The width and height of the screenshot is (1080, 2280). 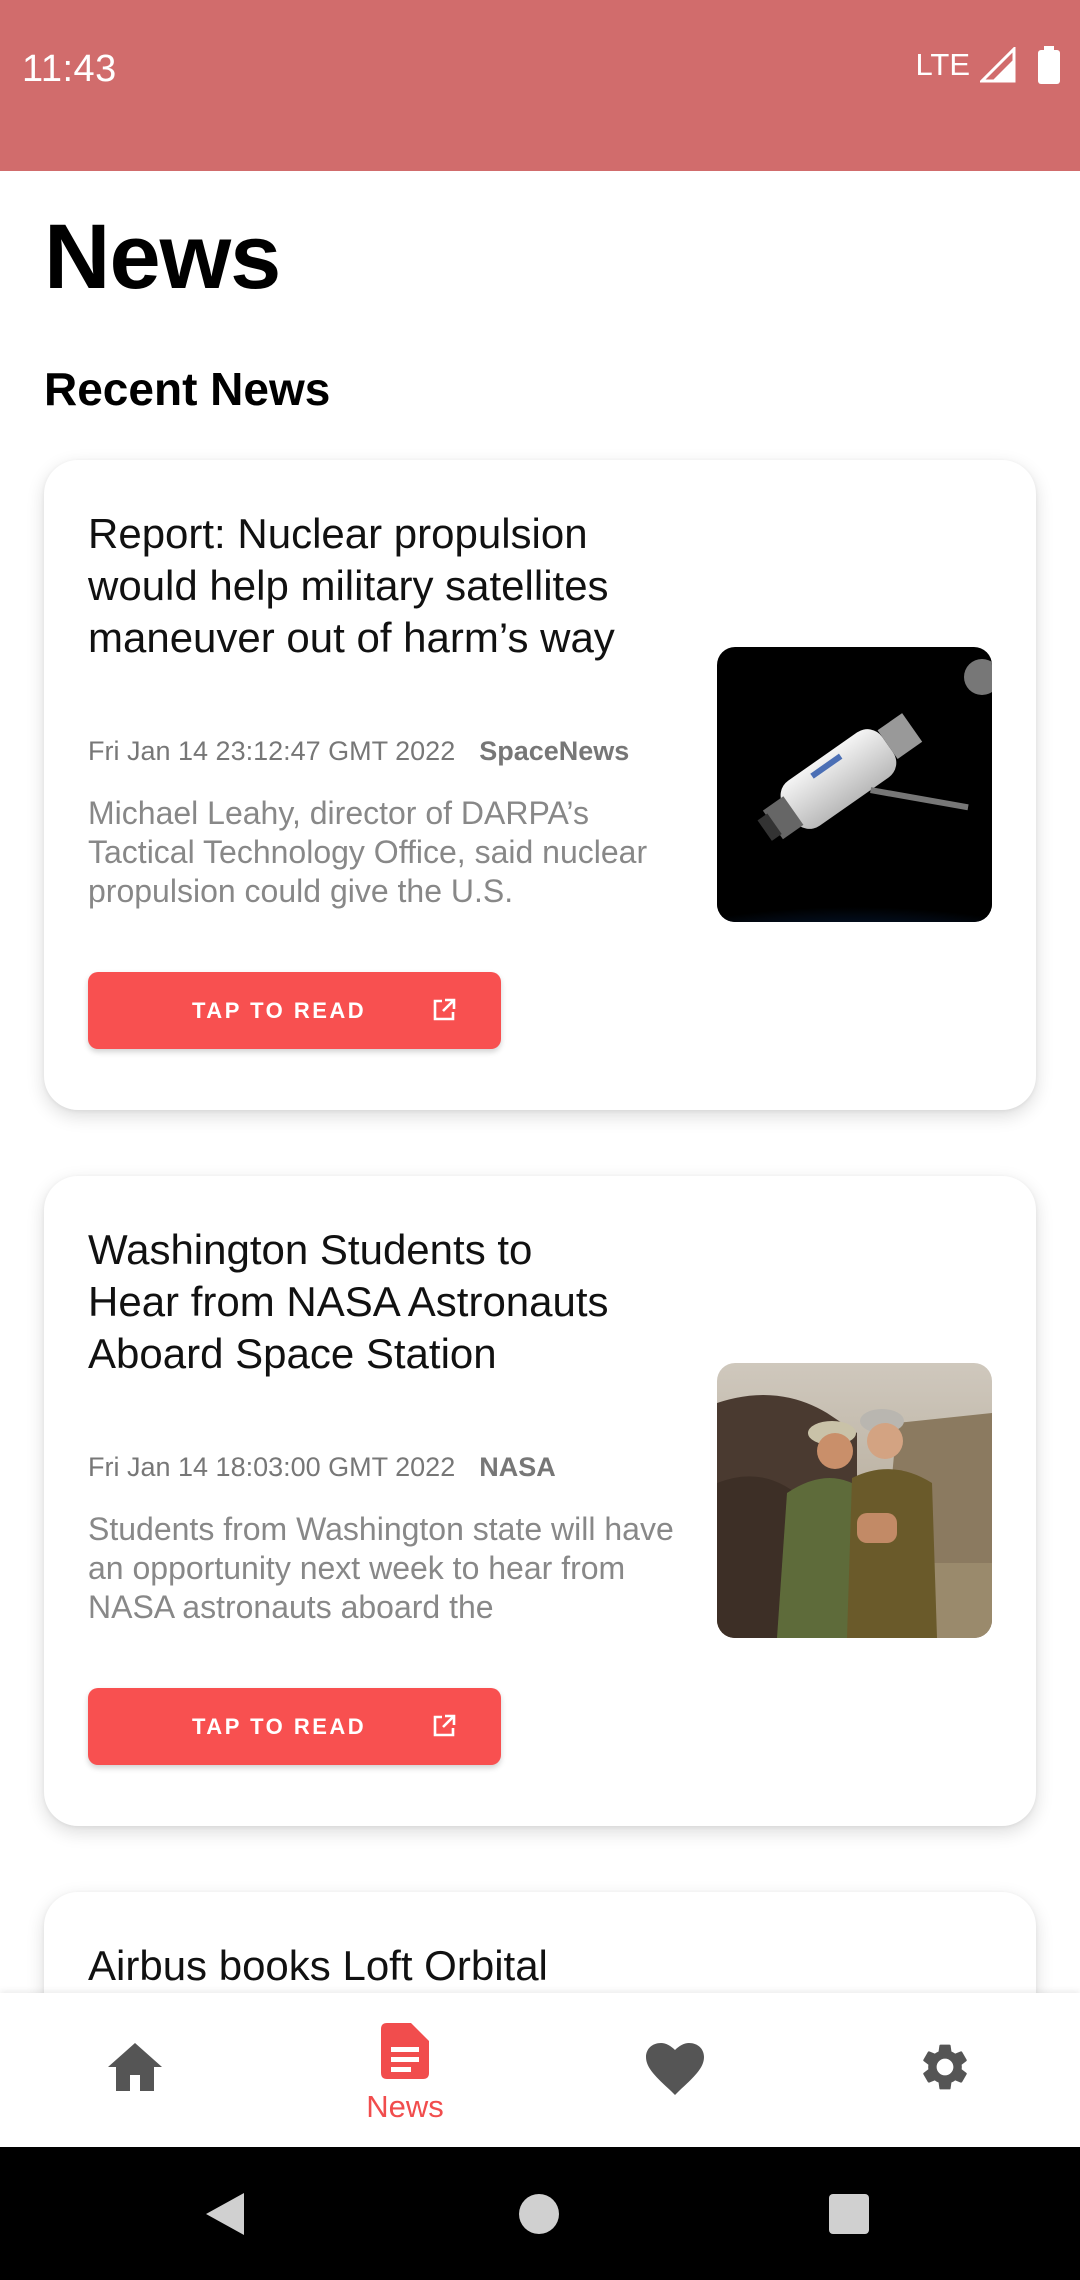 What do you see at coordinates (405, 2051) in the screenshot?
I see `news-icon` at bounding box center [405, 2051].